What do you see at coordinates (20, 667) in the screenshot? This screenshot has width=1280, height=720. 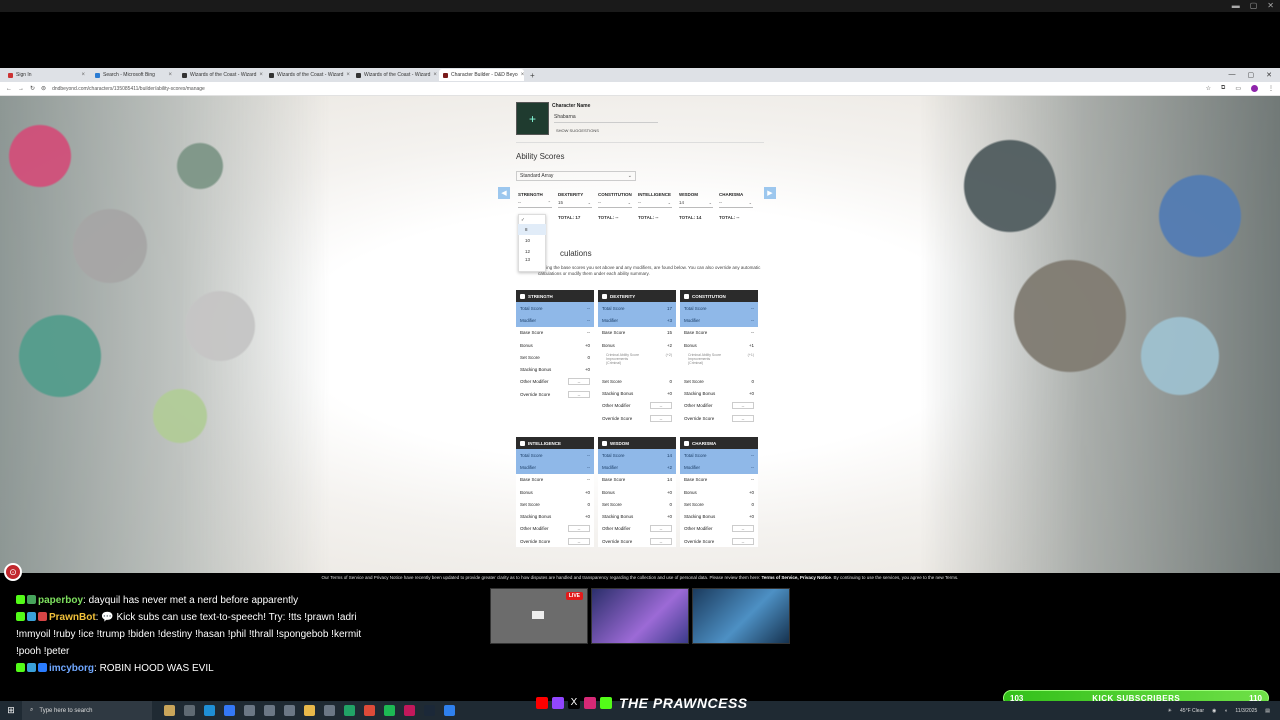 I see `sub-badge-icon` at bounding box center [20, 667].